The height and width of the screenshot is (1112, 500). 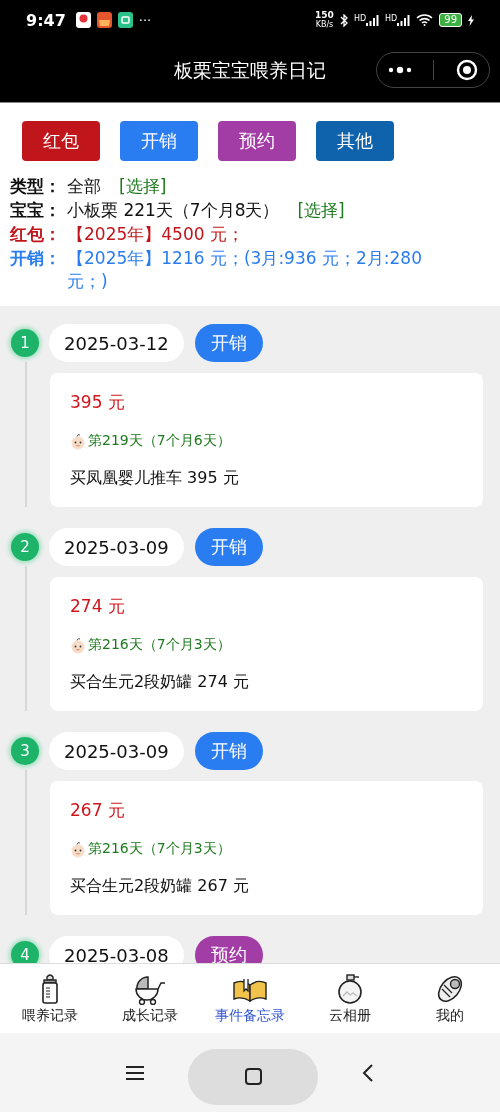 I want to click on page-title: 板栗宝宝喂养日记, so click(x=250, y=70).